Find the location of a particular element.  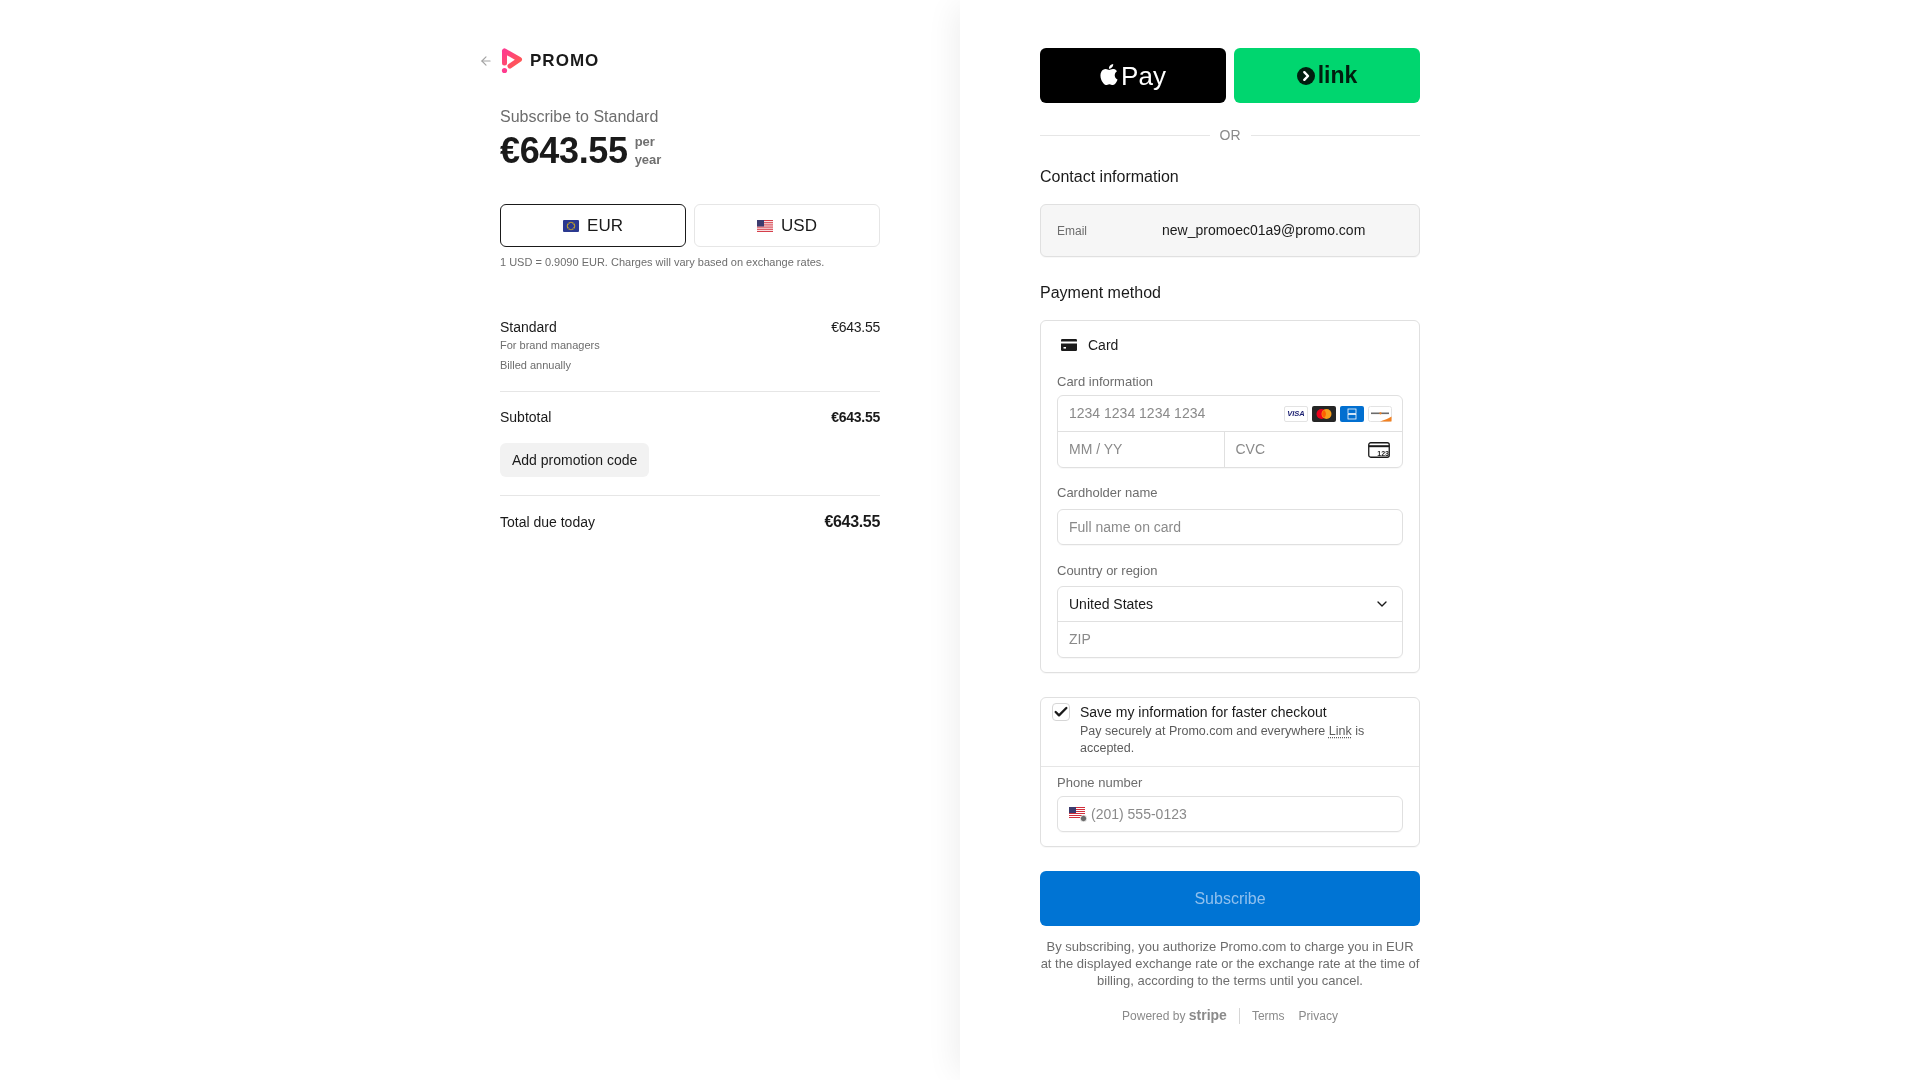

link: Link is located at coordinates (1340, 731).